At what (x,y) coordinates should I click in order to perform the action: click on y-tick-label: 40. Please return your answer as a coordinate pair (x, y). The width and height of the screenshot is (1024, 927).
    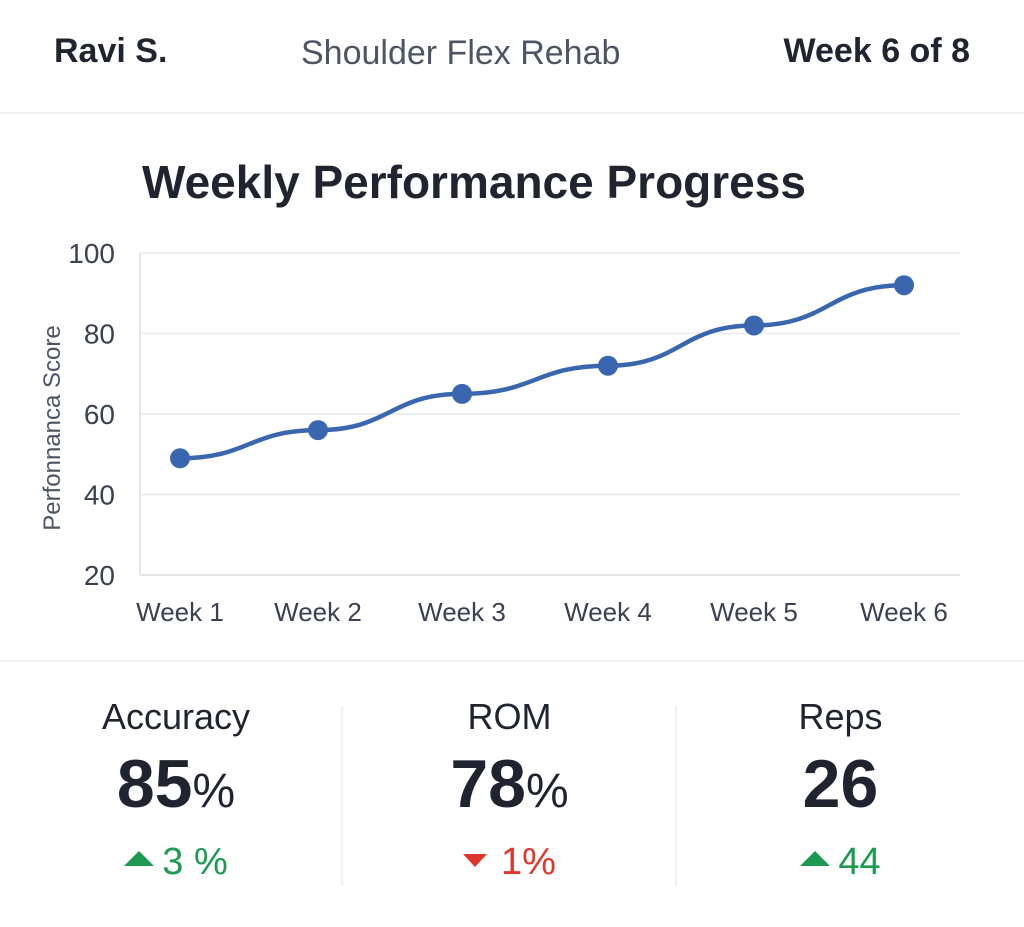
    Looking at the image, I should click on (99, 495).